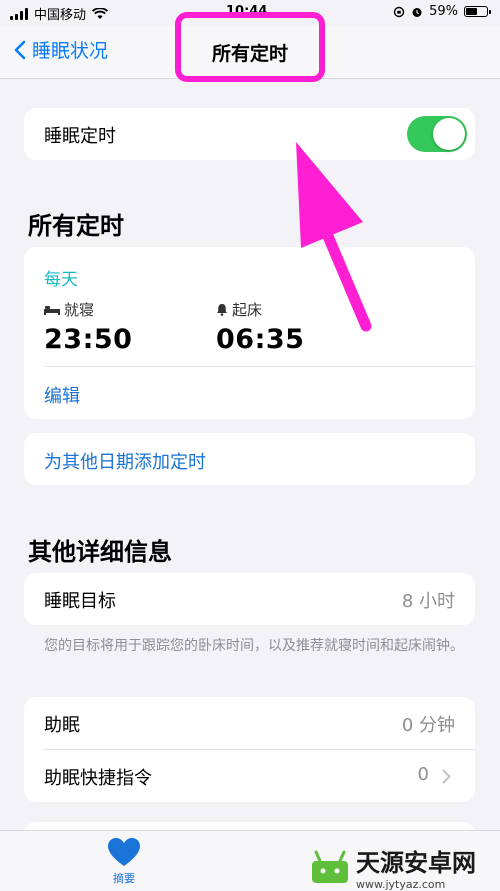  Describe the element at coordinates (334, 237) in the screenshot. I see `annotation-arrow` at that location.